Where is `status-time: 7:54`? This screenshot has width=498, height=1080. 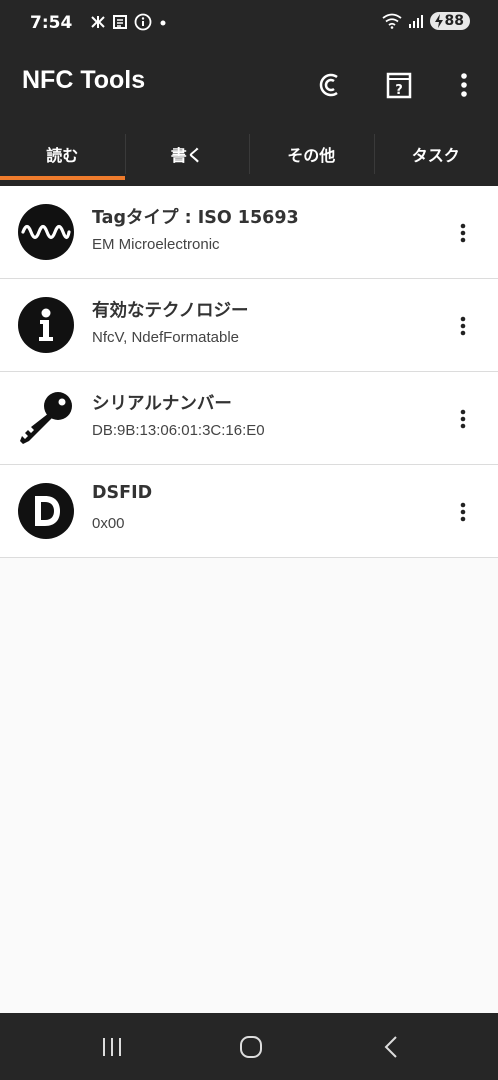 status-time: 7:54 is located at coordinates (51, 23).